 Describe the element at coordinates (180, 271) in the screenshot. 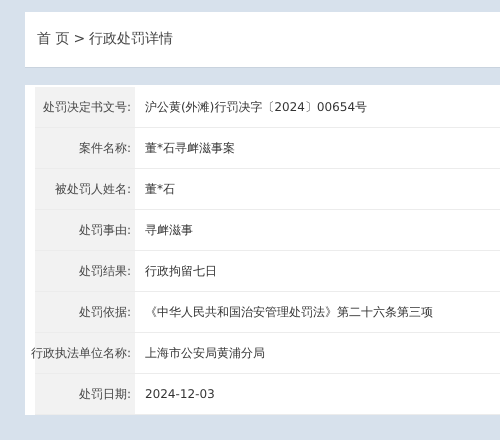

I see `field-value: 行政拘留七日` at that location.